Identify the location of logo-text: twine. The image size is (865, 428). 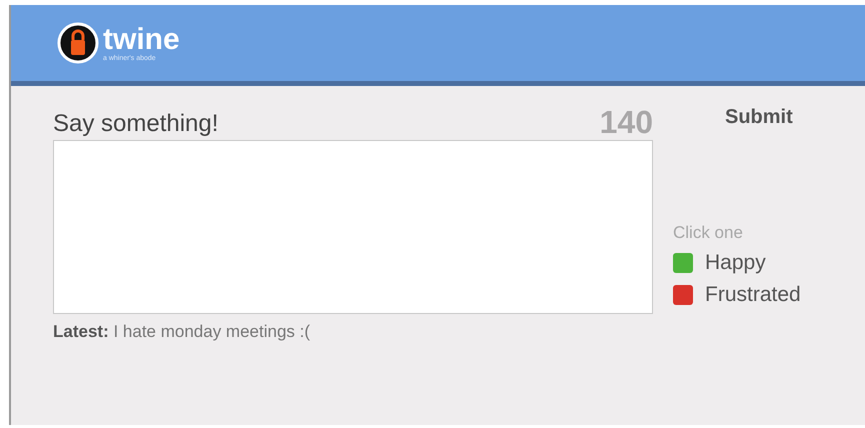
(141, 39).